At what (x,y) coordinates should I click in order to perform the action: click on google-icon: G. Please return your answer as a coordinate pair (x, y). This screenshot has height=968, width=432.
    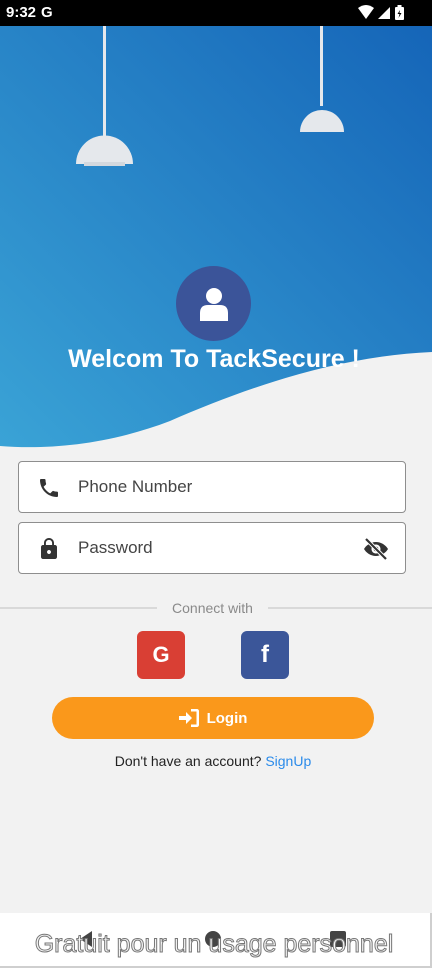
    Looking at the image, I should click on (161, 654).